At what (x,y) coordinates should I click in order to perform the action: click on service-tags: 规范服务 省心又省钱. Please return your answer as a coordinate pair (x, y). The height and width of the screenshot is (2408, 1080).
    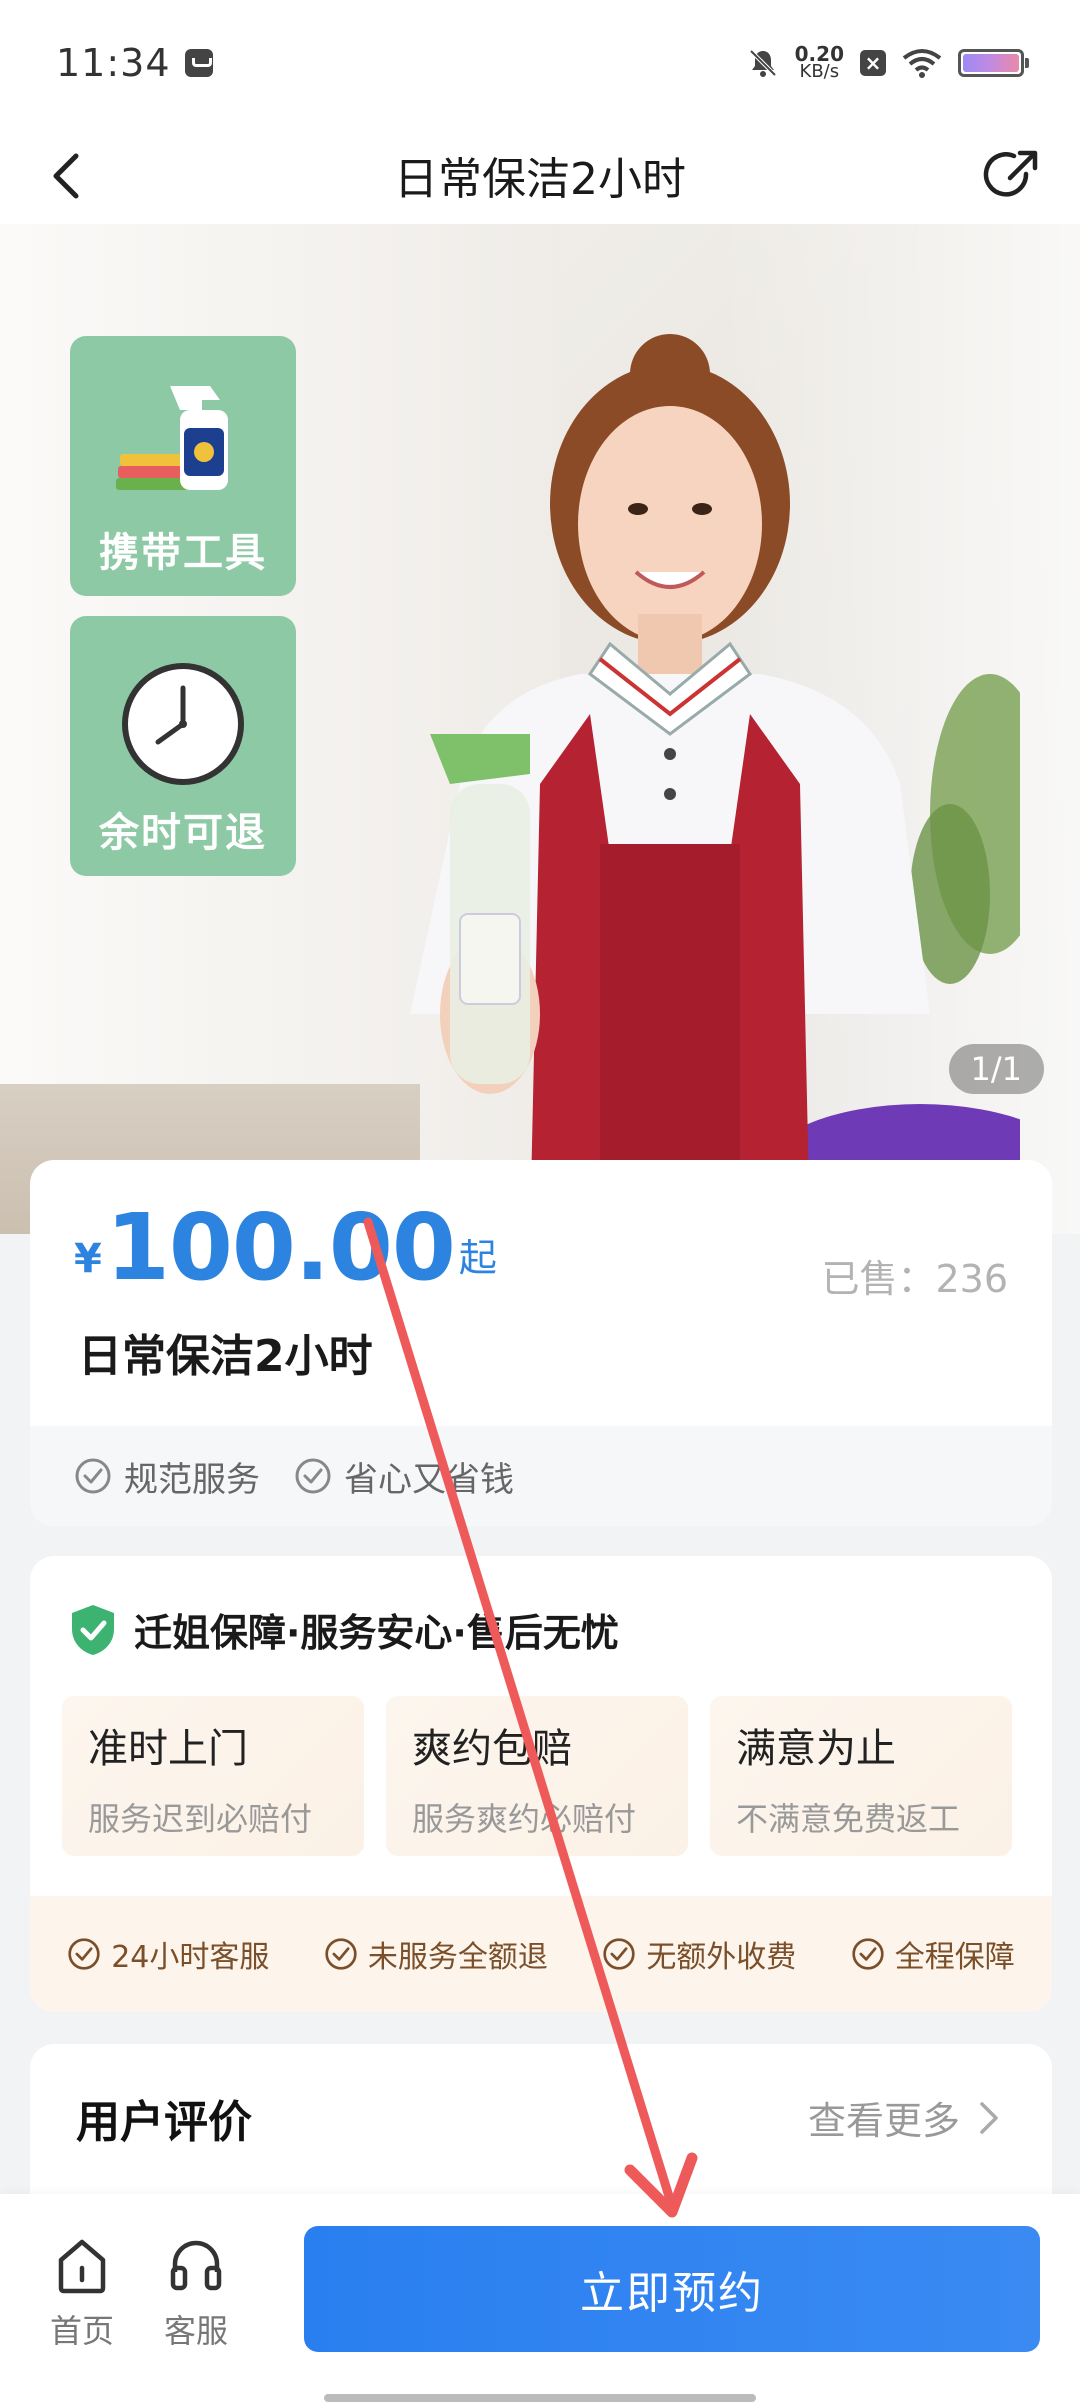
    Looking at the image, I should click on (541, 1476).